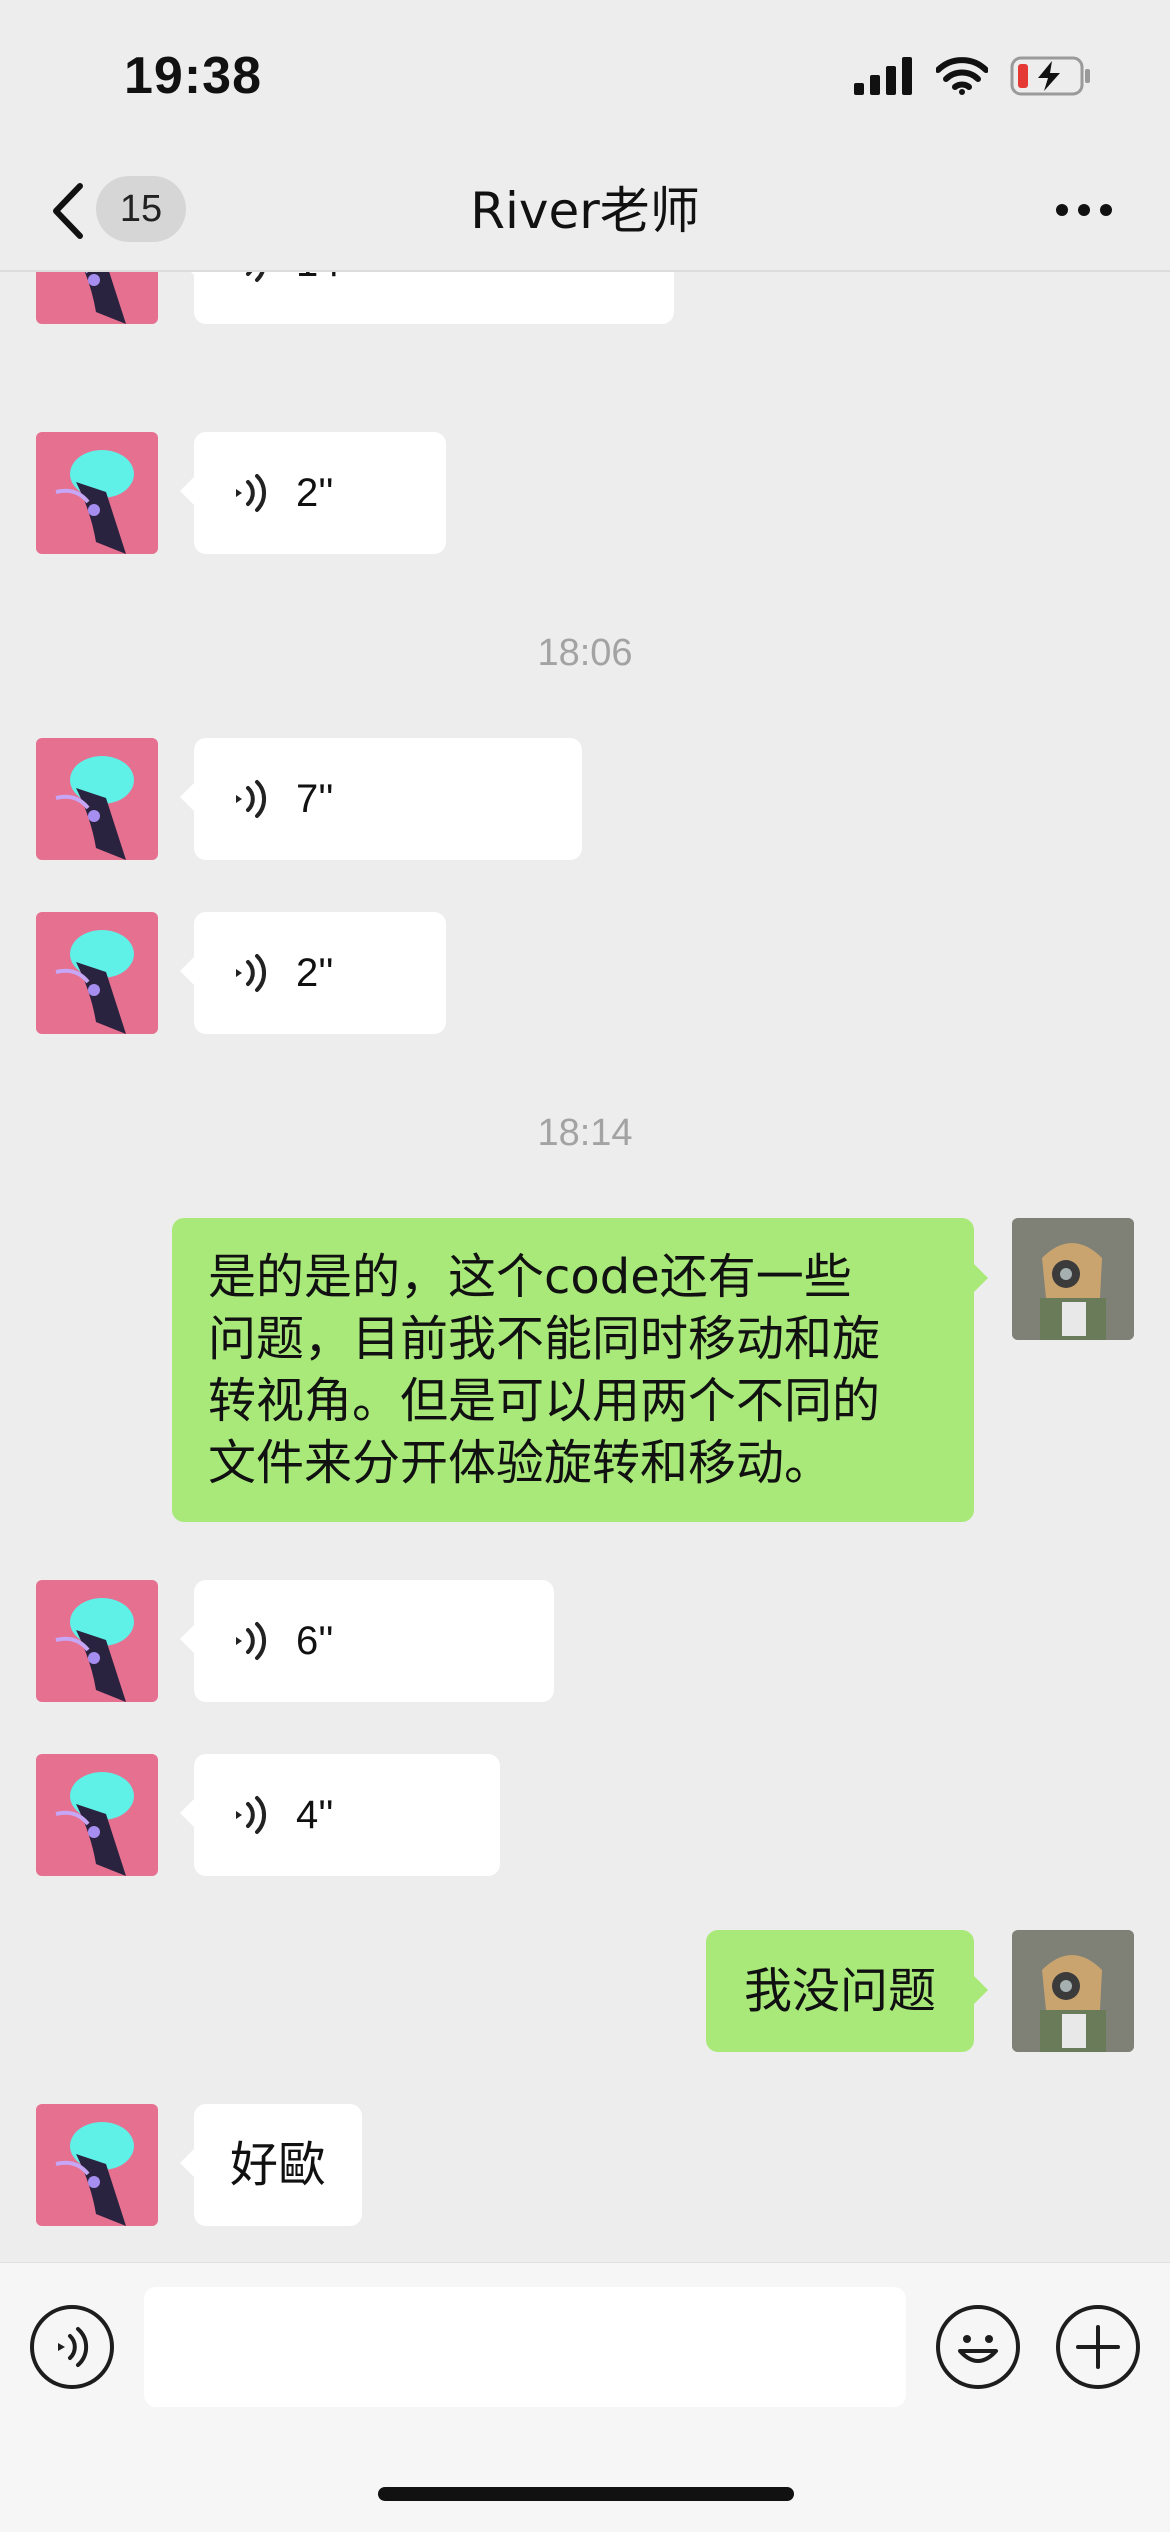  I want to click on voice-message-bubble: 14'', so click(427, 298).